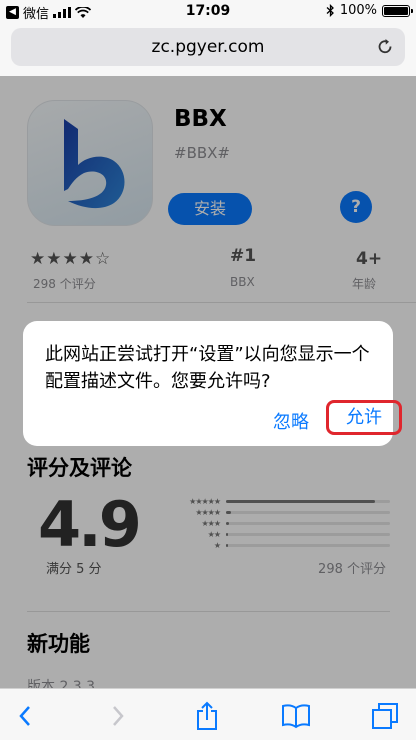  I want to click on url-field: zc.pgyer.com, so click(208, 47).